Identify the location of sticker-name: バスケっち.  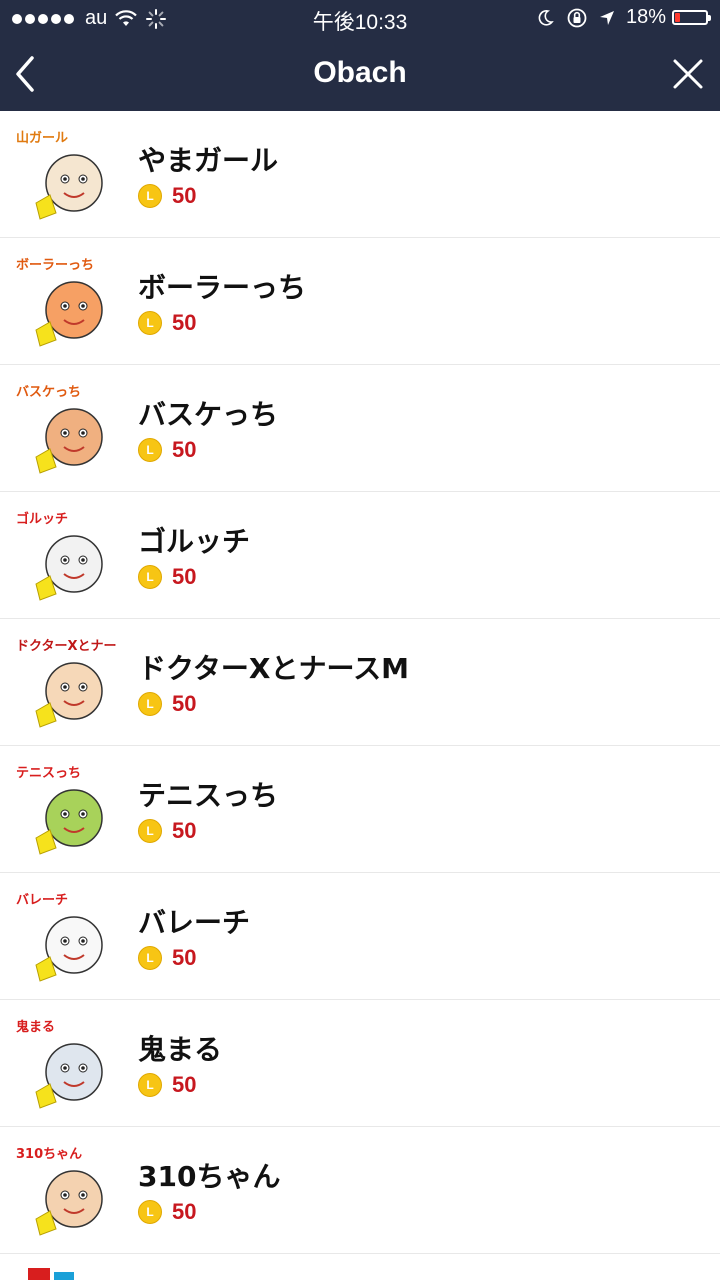
(208, 414).